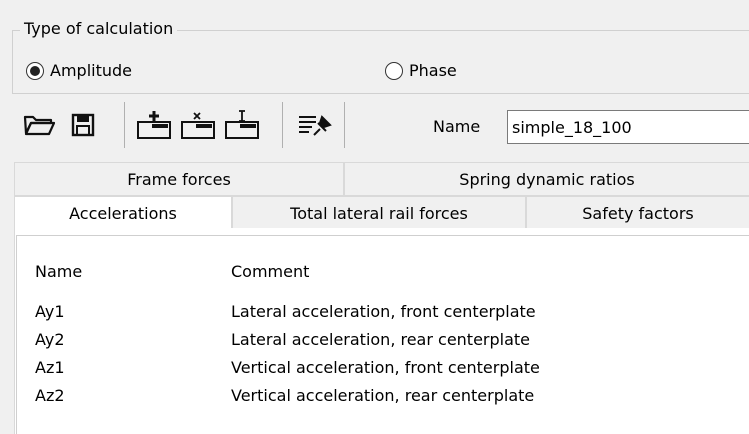 This screenshot has height=434, width=749. I want to click on item-comment: Vertical acceleration, front centerplate, so click(385, 367).